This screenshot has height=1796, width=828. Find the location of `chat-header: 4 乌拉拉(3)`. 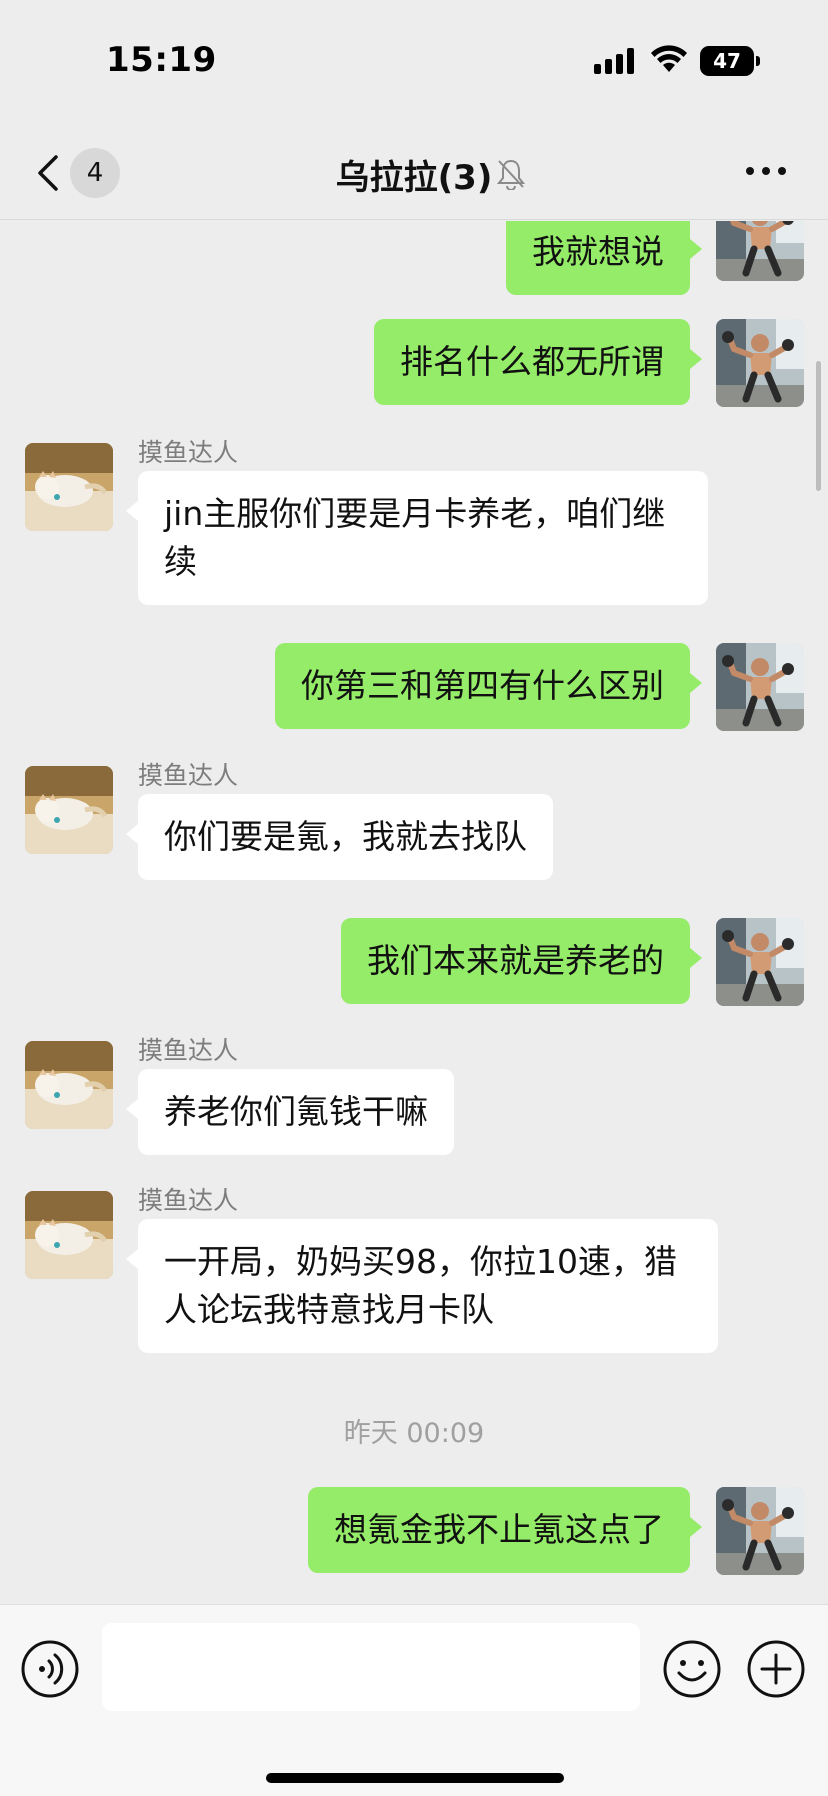

chat-header: 4 乌拉拉(3) is located at coordinates (414, 170).